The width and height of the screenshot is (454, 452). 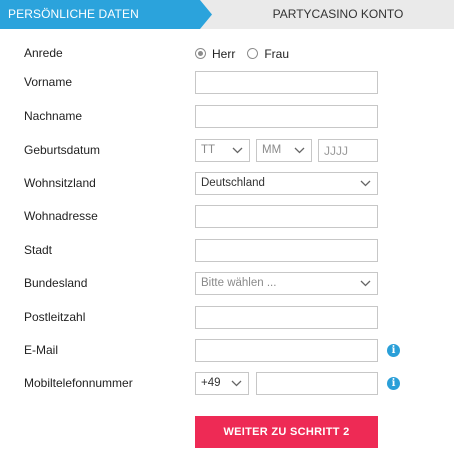 I want to click on address-input, so click(x=286, y=216).